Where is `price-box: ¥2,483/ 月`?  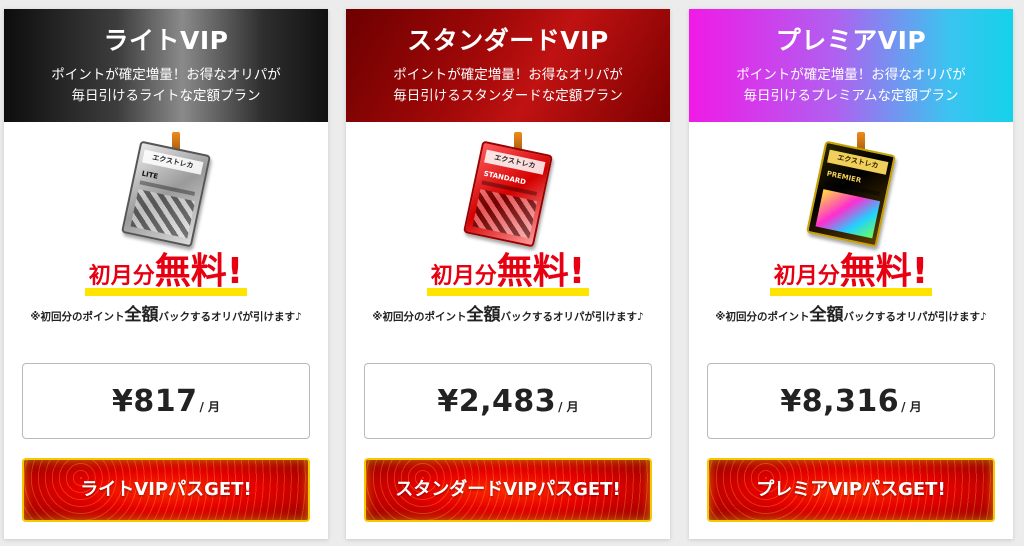
price-box: ¥2,483/ 月 is located at coordinates (508, 401).